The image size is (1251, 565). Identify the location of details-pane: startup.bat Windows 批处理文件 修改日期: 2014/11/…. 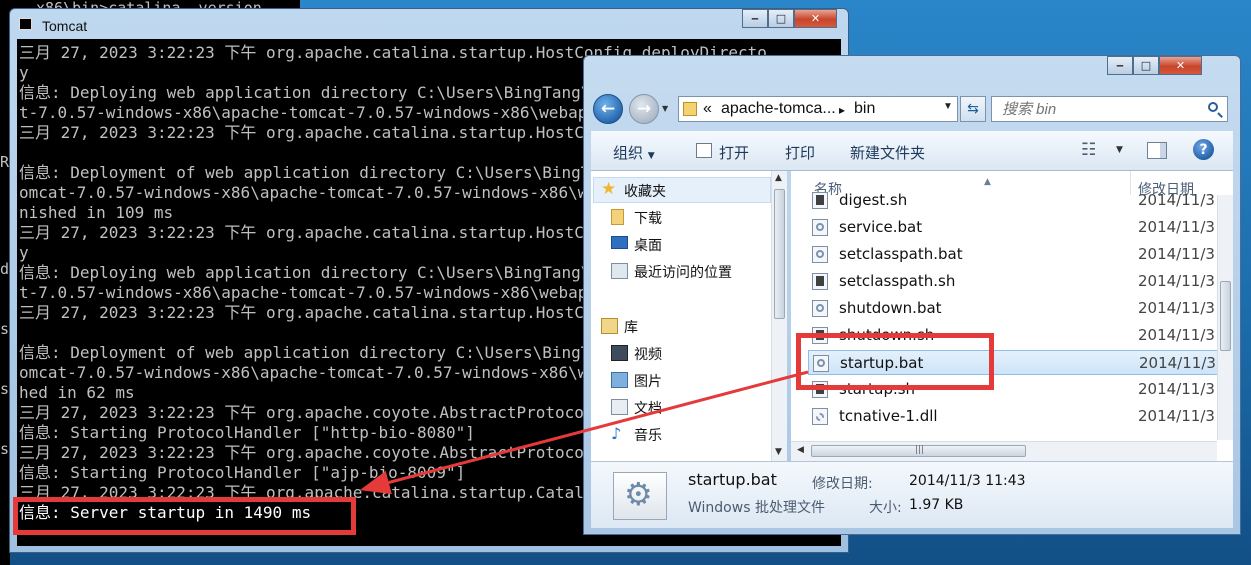
(912, 494).